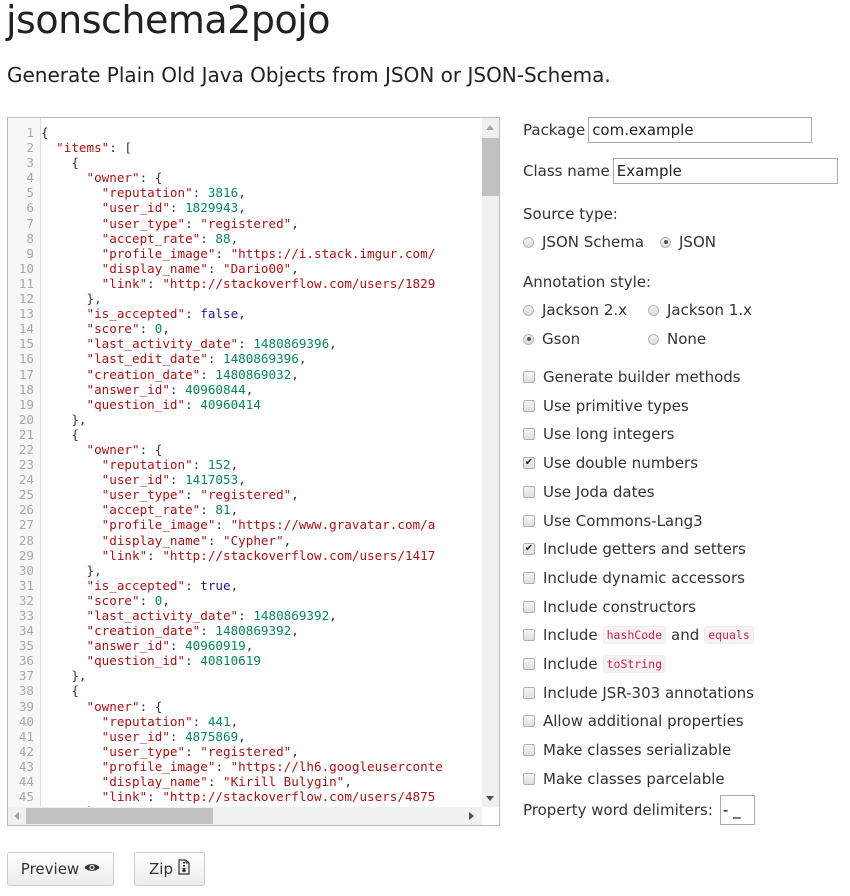 The height and width of the screenshot is (896, 850). Describe the element at coordinates (244, 585) in the screenshot. I see `code-line: 31 "is_accepted": true,` at that location.